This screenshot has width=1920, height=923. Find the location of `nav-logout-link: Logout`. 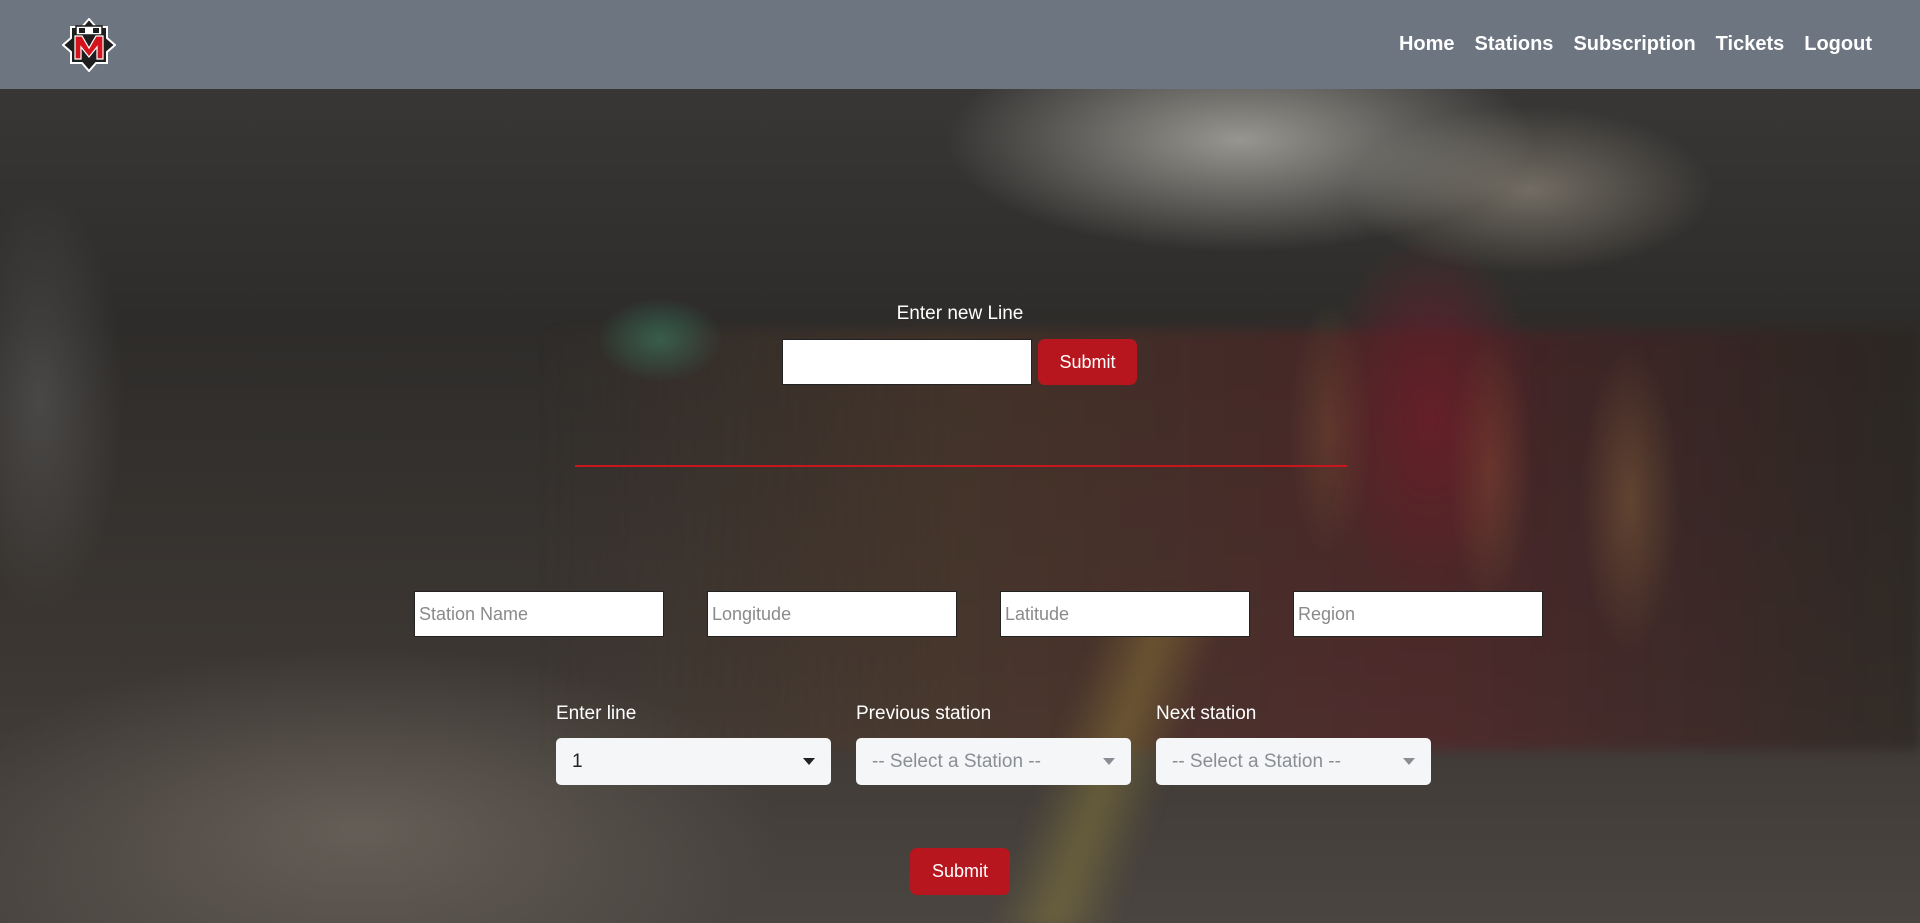

nav-logout-link: Logout is located at coordinates (1838, 44).